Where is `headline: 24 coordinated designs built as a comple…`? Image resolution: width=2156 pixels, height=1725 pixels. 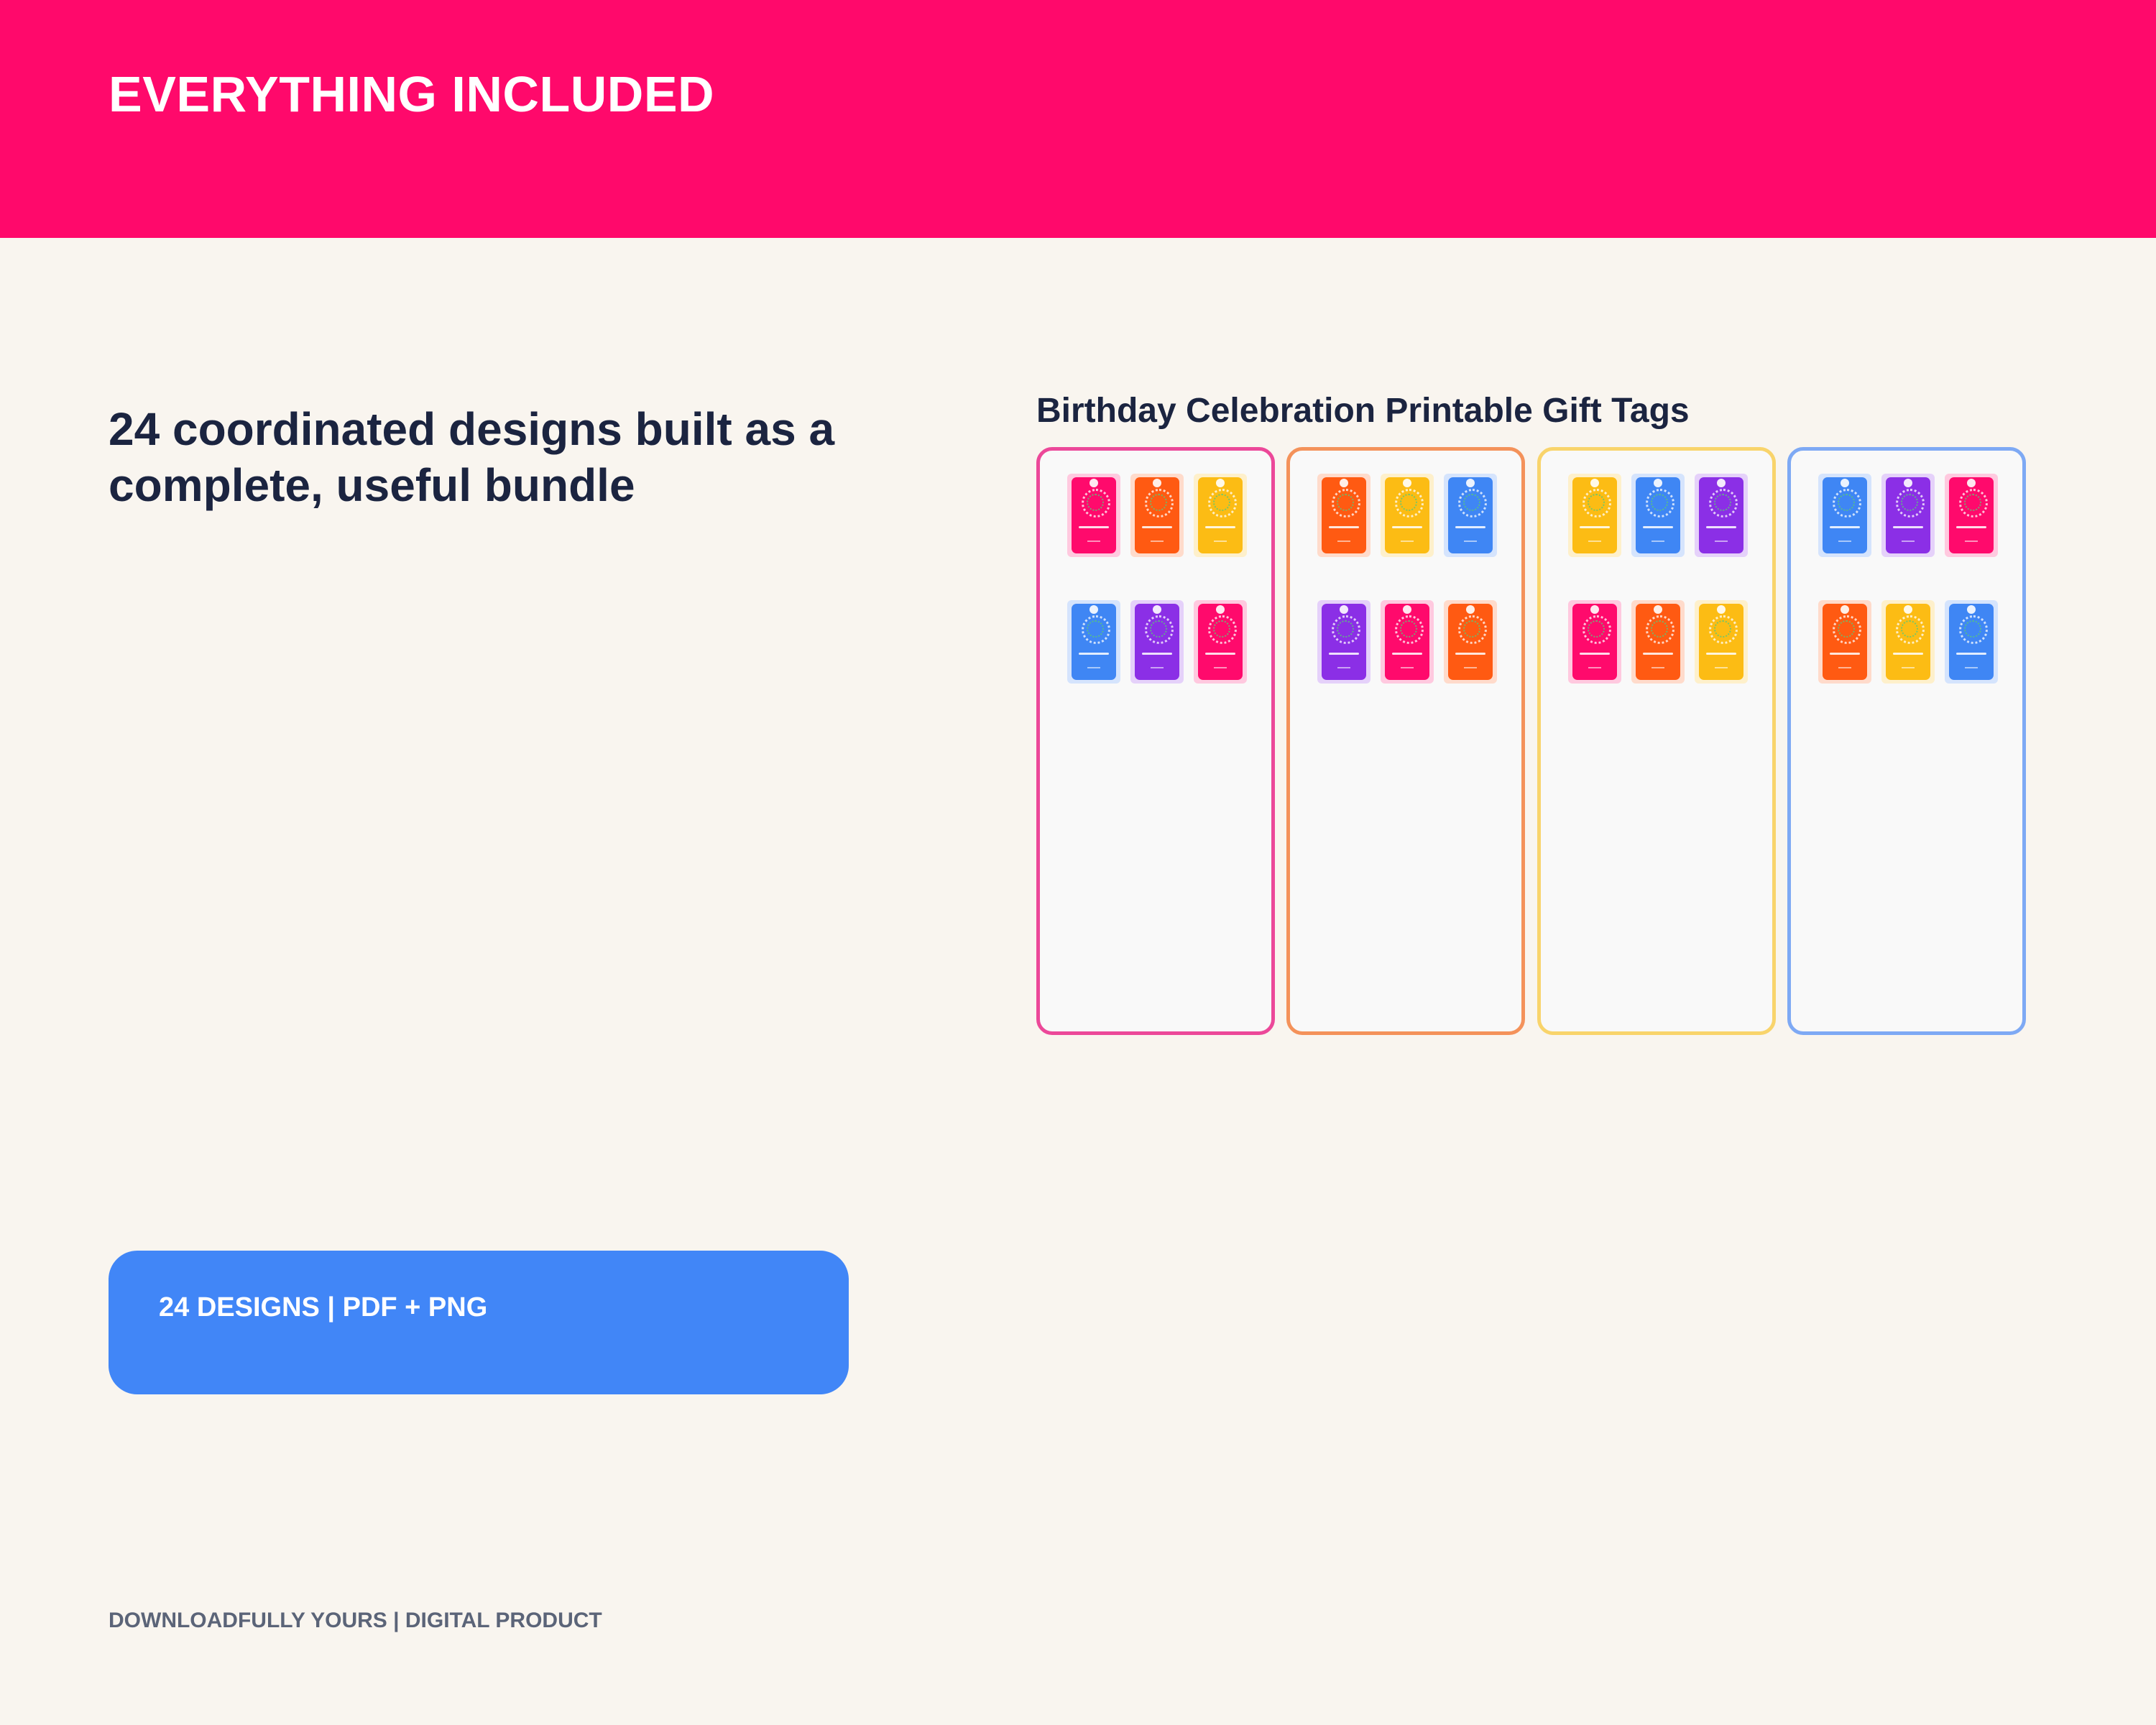
headline: 24 coordinated designs built as a comple… is located at coordinates (472, 457).